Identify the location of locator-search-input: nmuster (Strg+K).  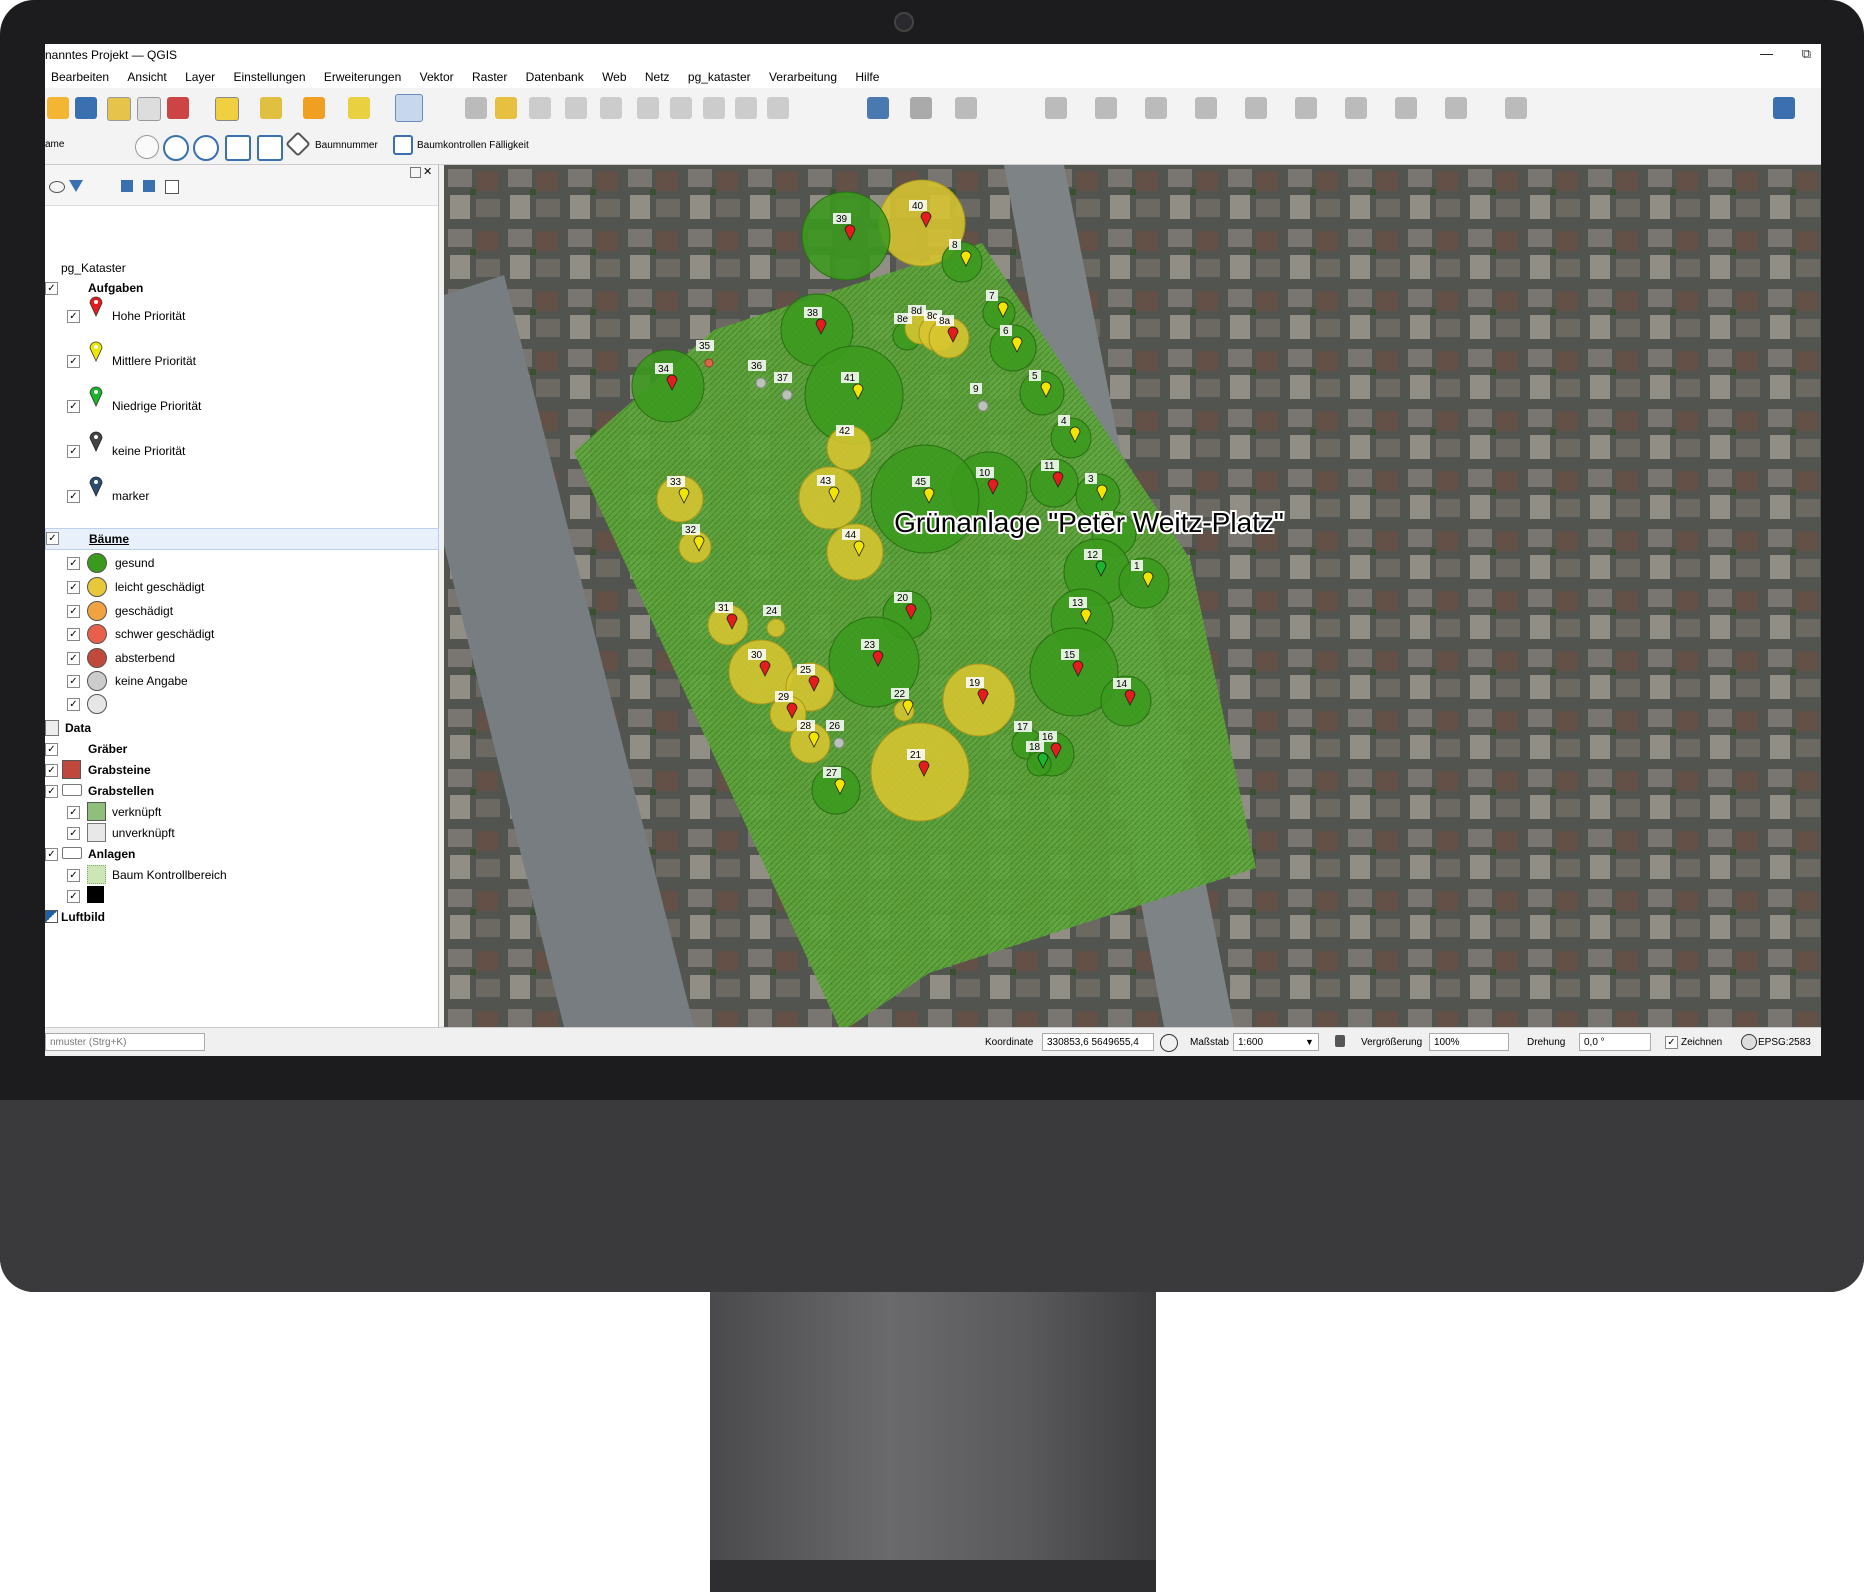
(125, 1042).